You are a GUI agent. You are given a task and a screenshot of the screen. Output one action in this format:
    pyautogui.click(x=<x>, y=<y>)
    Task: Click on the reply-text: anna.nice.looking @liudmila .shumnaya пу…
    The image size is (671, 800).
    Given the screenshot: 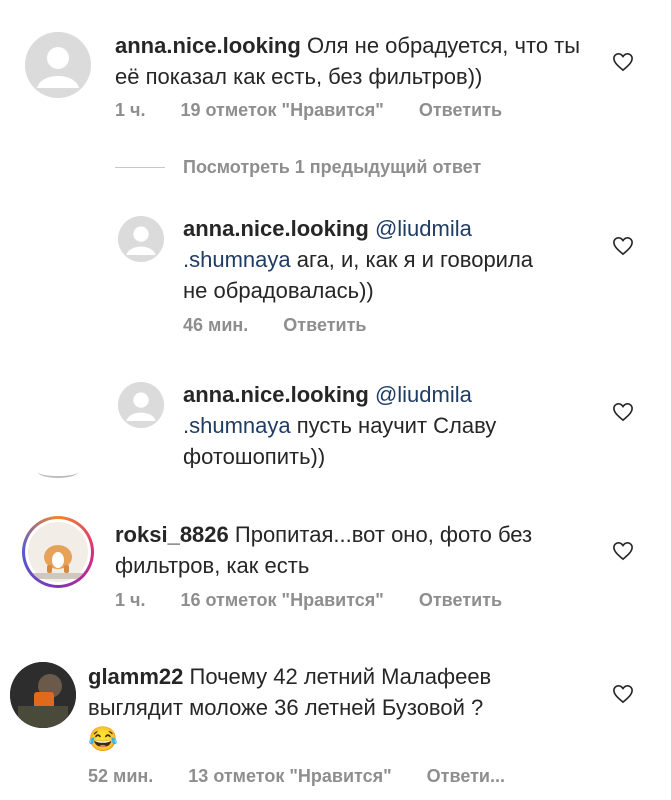 What is the action you would take?
    pyautogui.click(x=388, y=423)
    